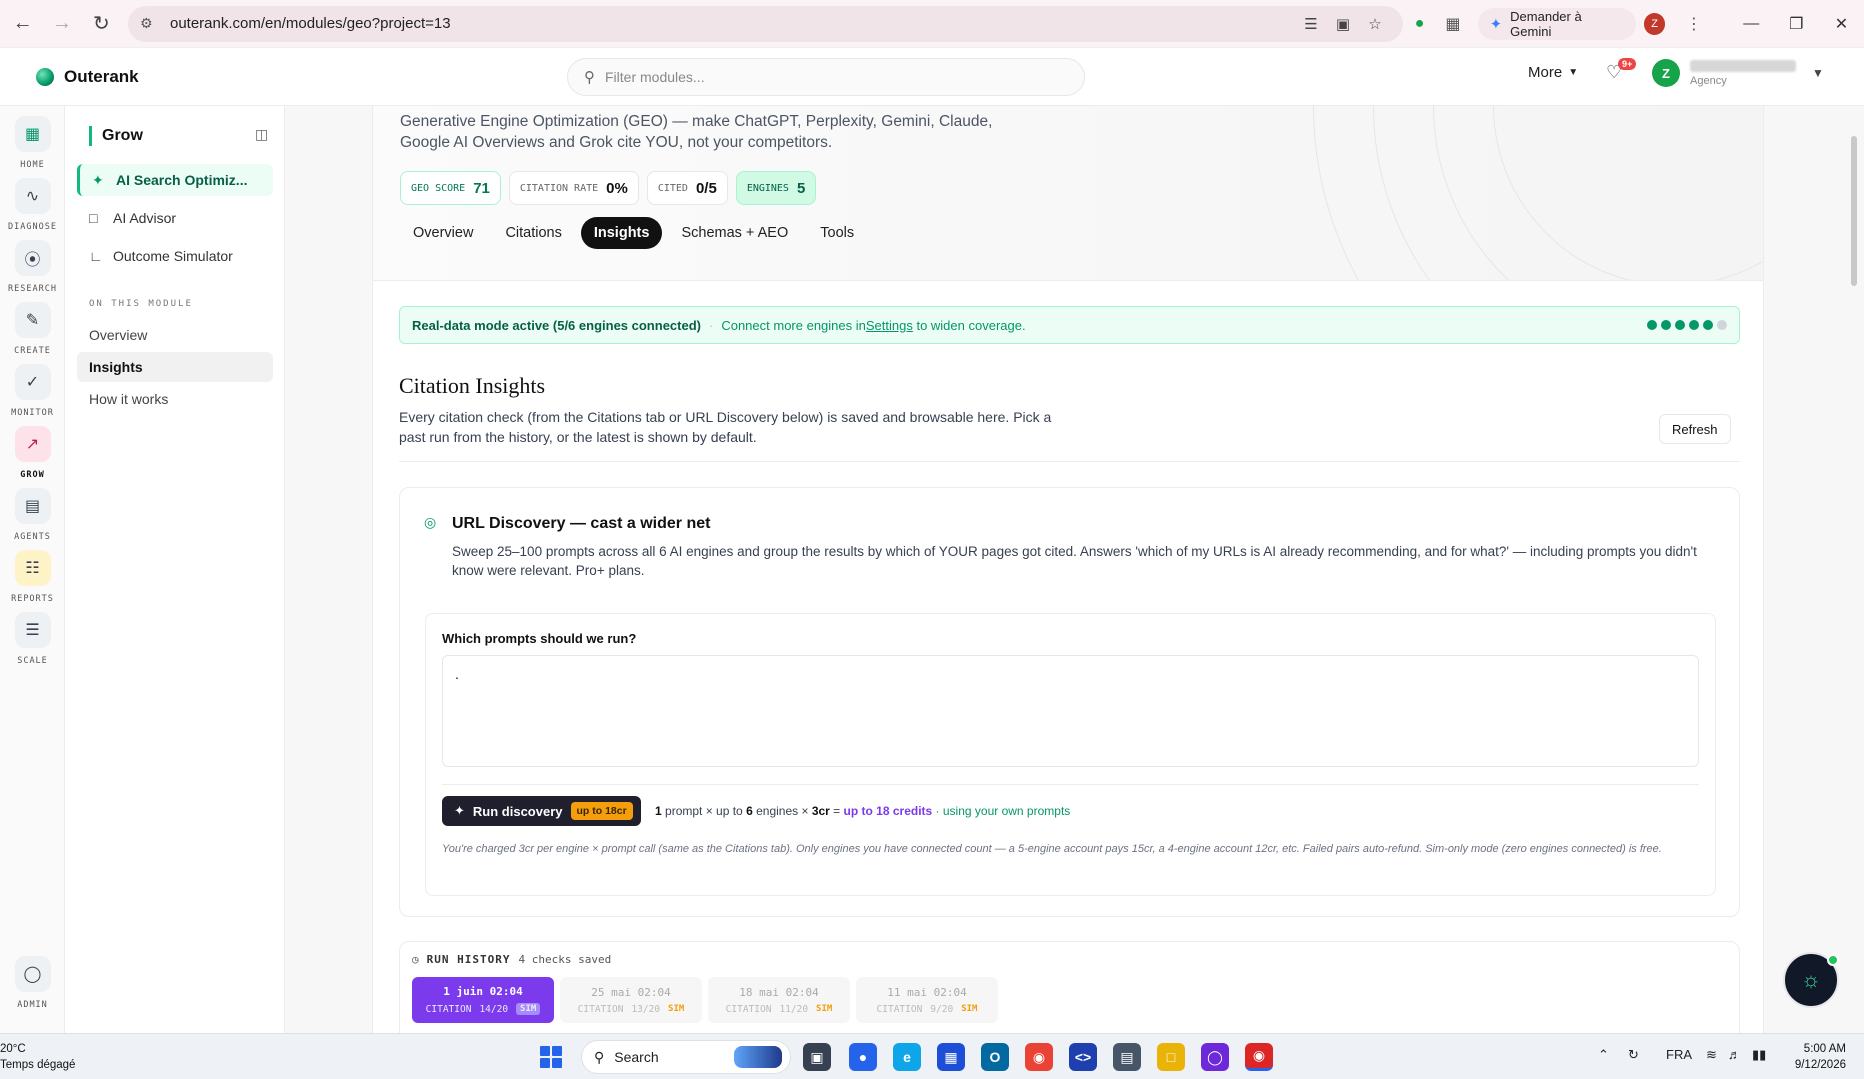 The height and width of the screenshot is (1079, 1864). Describe the element at coordinates (1679, 1054) in the screenshot. I see `language-indicator: FRA` at that location.